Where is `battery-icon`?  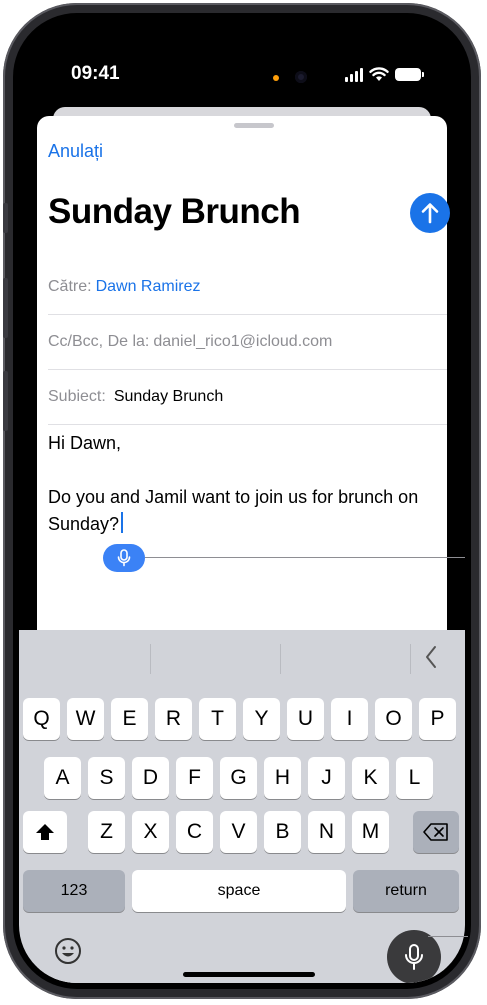 battery-icon is located at coordinates (409, 74).